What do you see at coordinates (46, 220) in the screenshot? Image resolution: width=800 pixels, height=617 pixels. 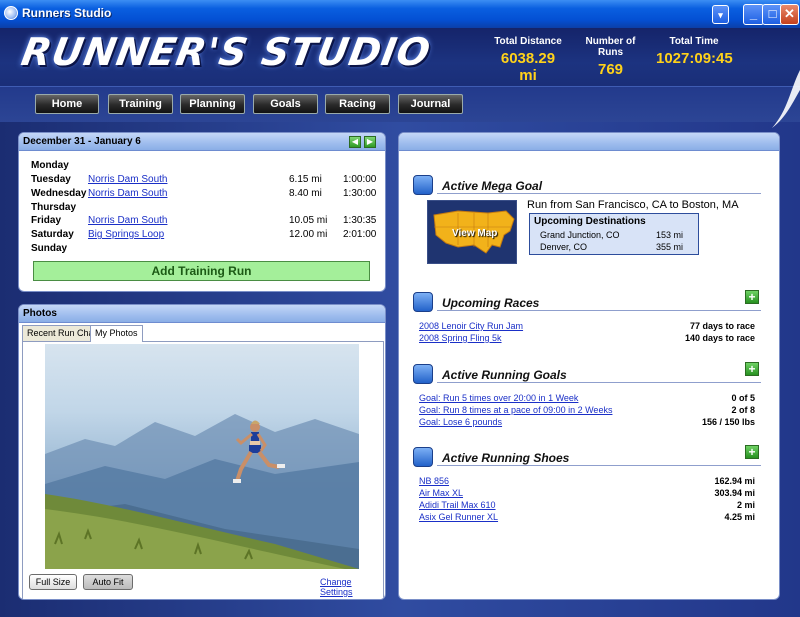 I see `day-label: Friday` at bounding box center [46, 220].